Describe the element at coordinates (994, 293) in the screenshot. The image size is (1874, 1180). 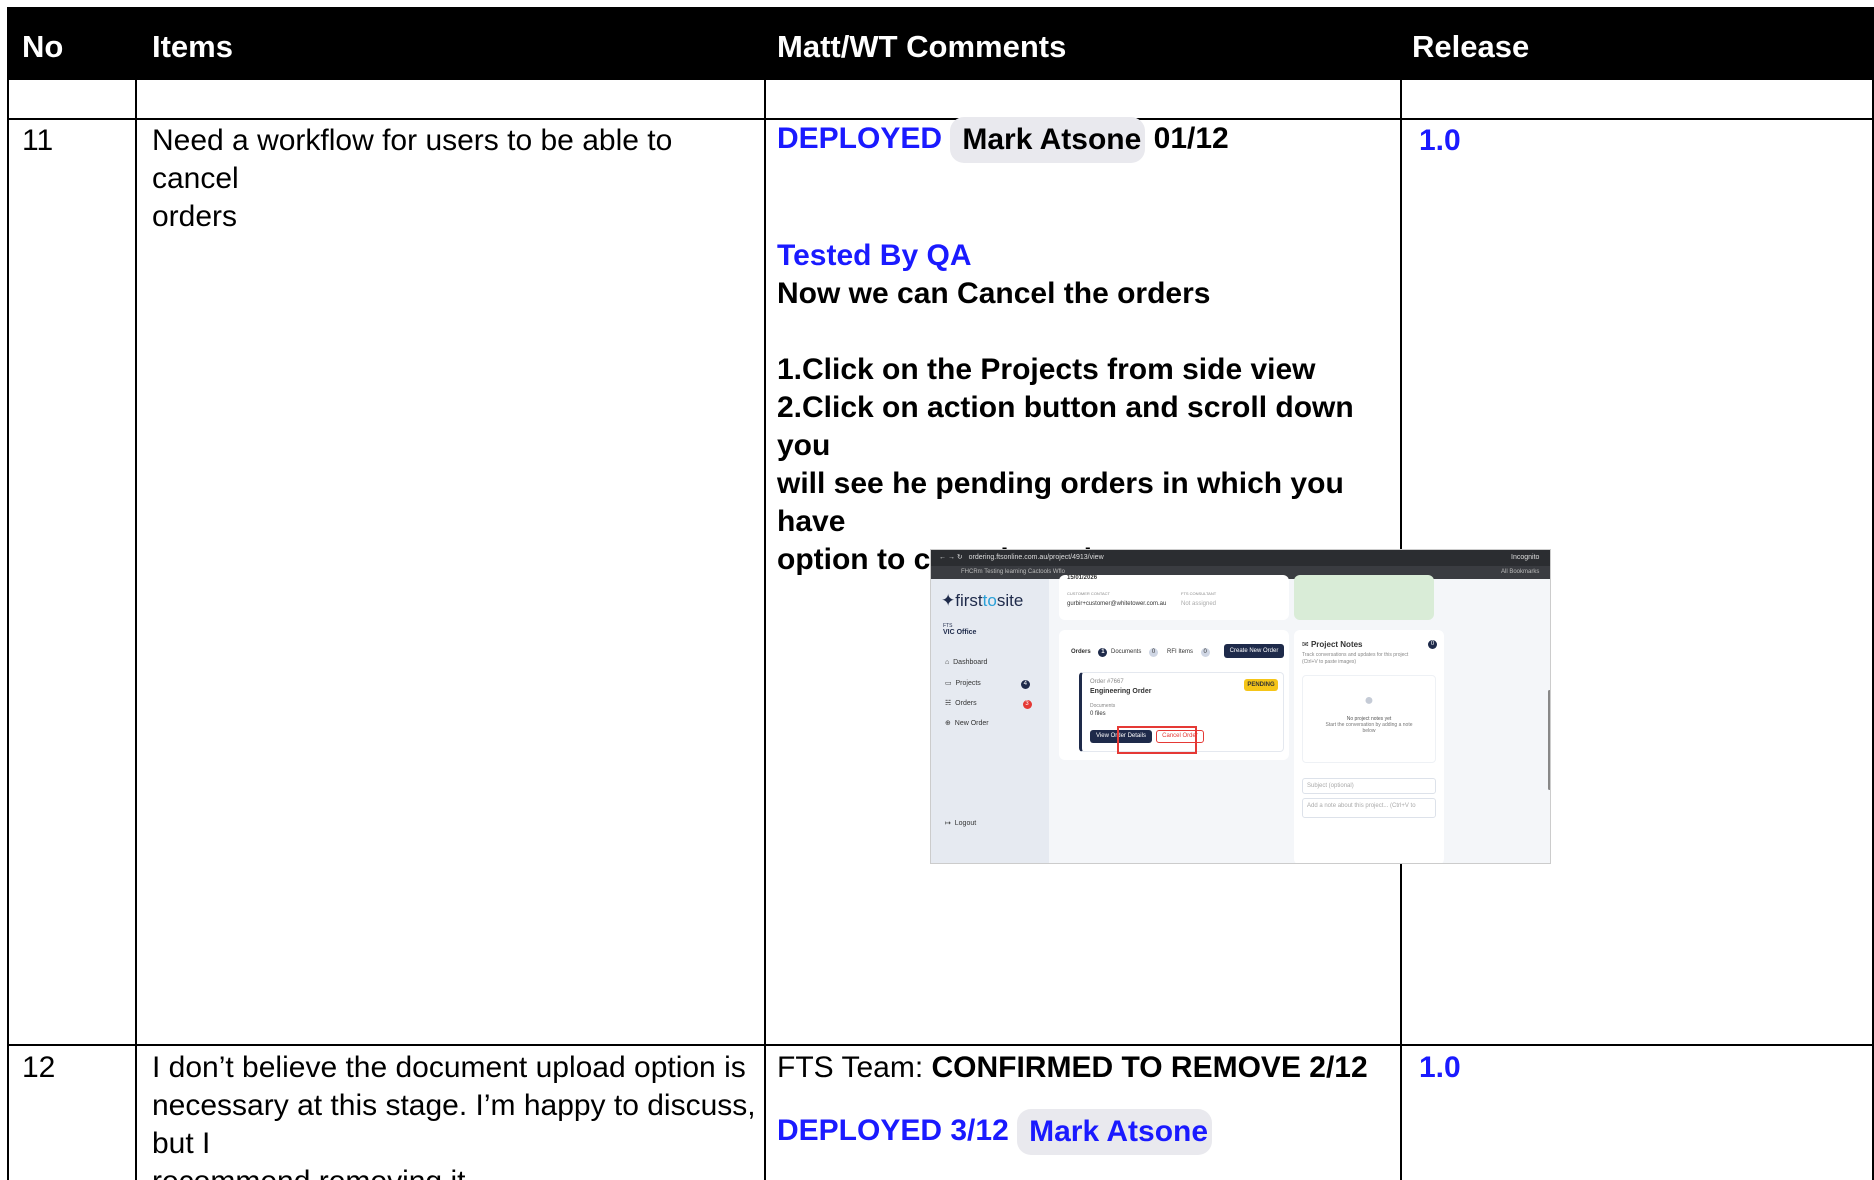
I see `comment-summary: Now we can Cancel the orders` at that location.